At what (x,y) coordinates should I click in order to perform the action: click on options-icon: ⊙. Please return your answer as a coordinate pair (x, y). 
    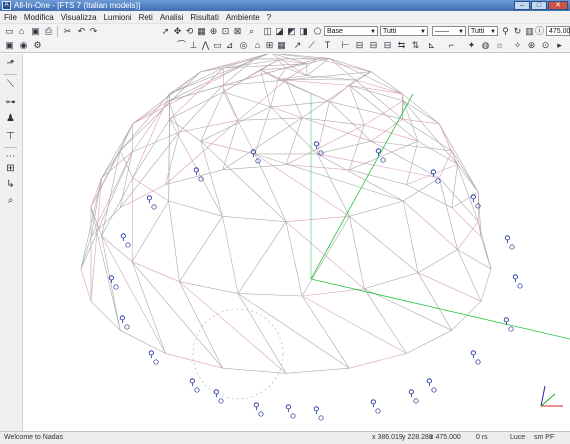
    Looking at the image, I should click on (545, 45).